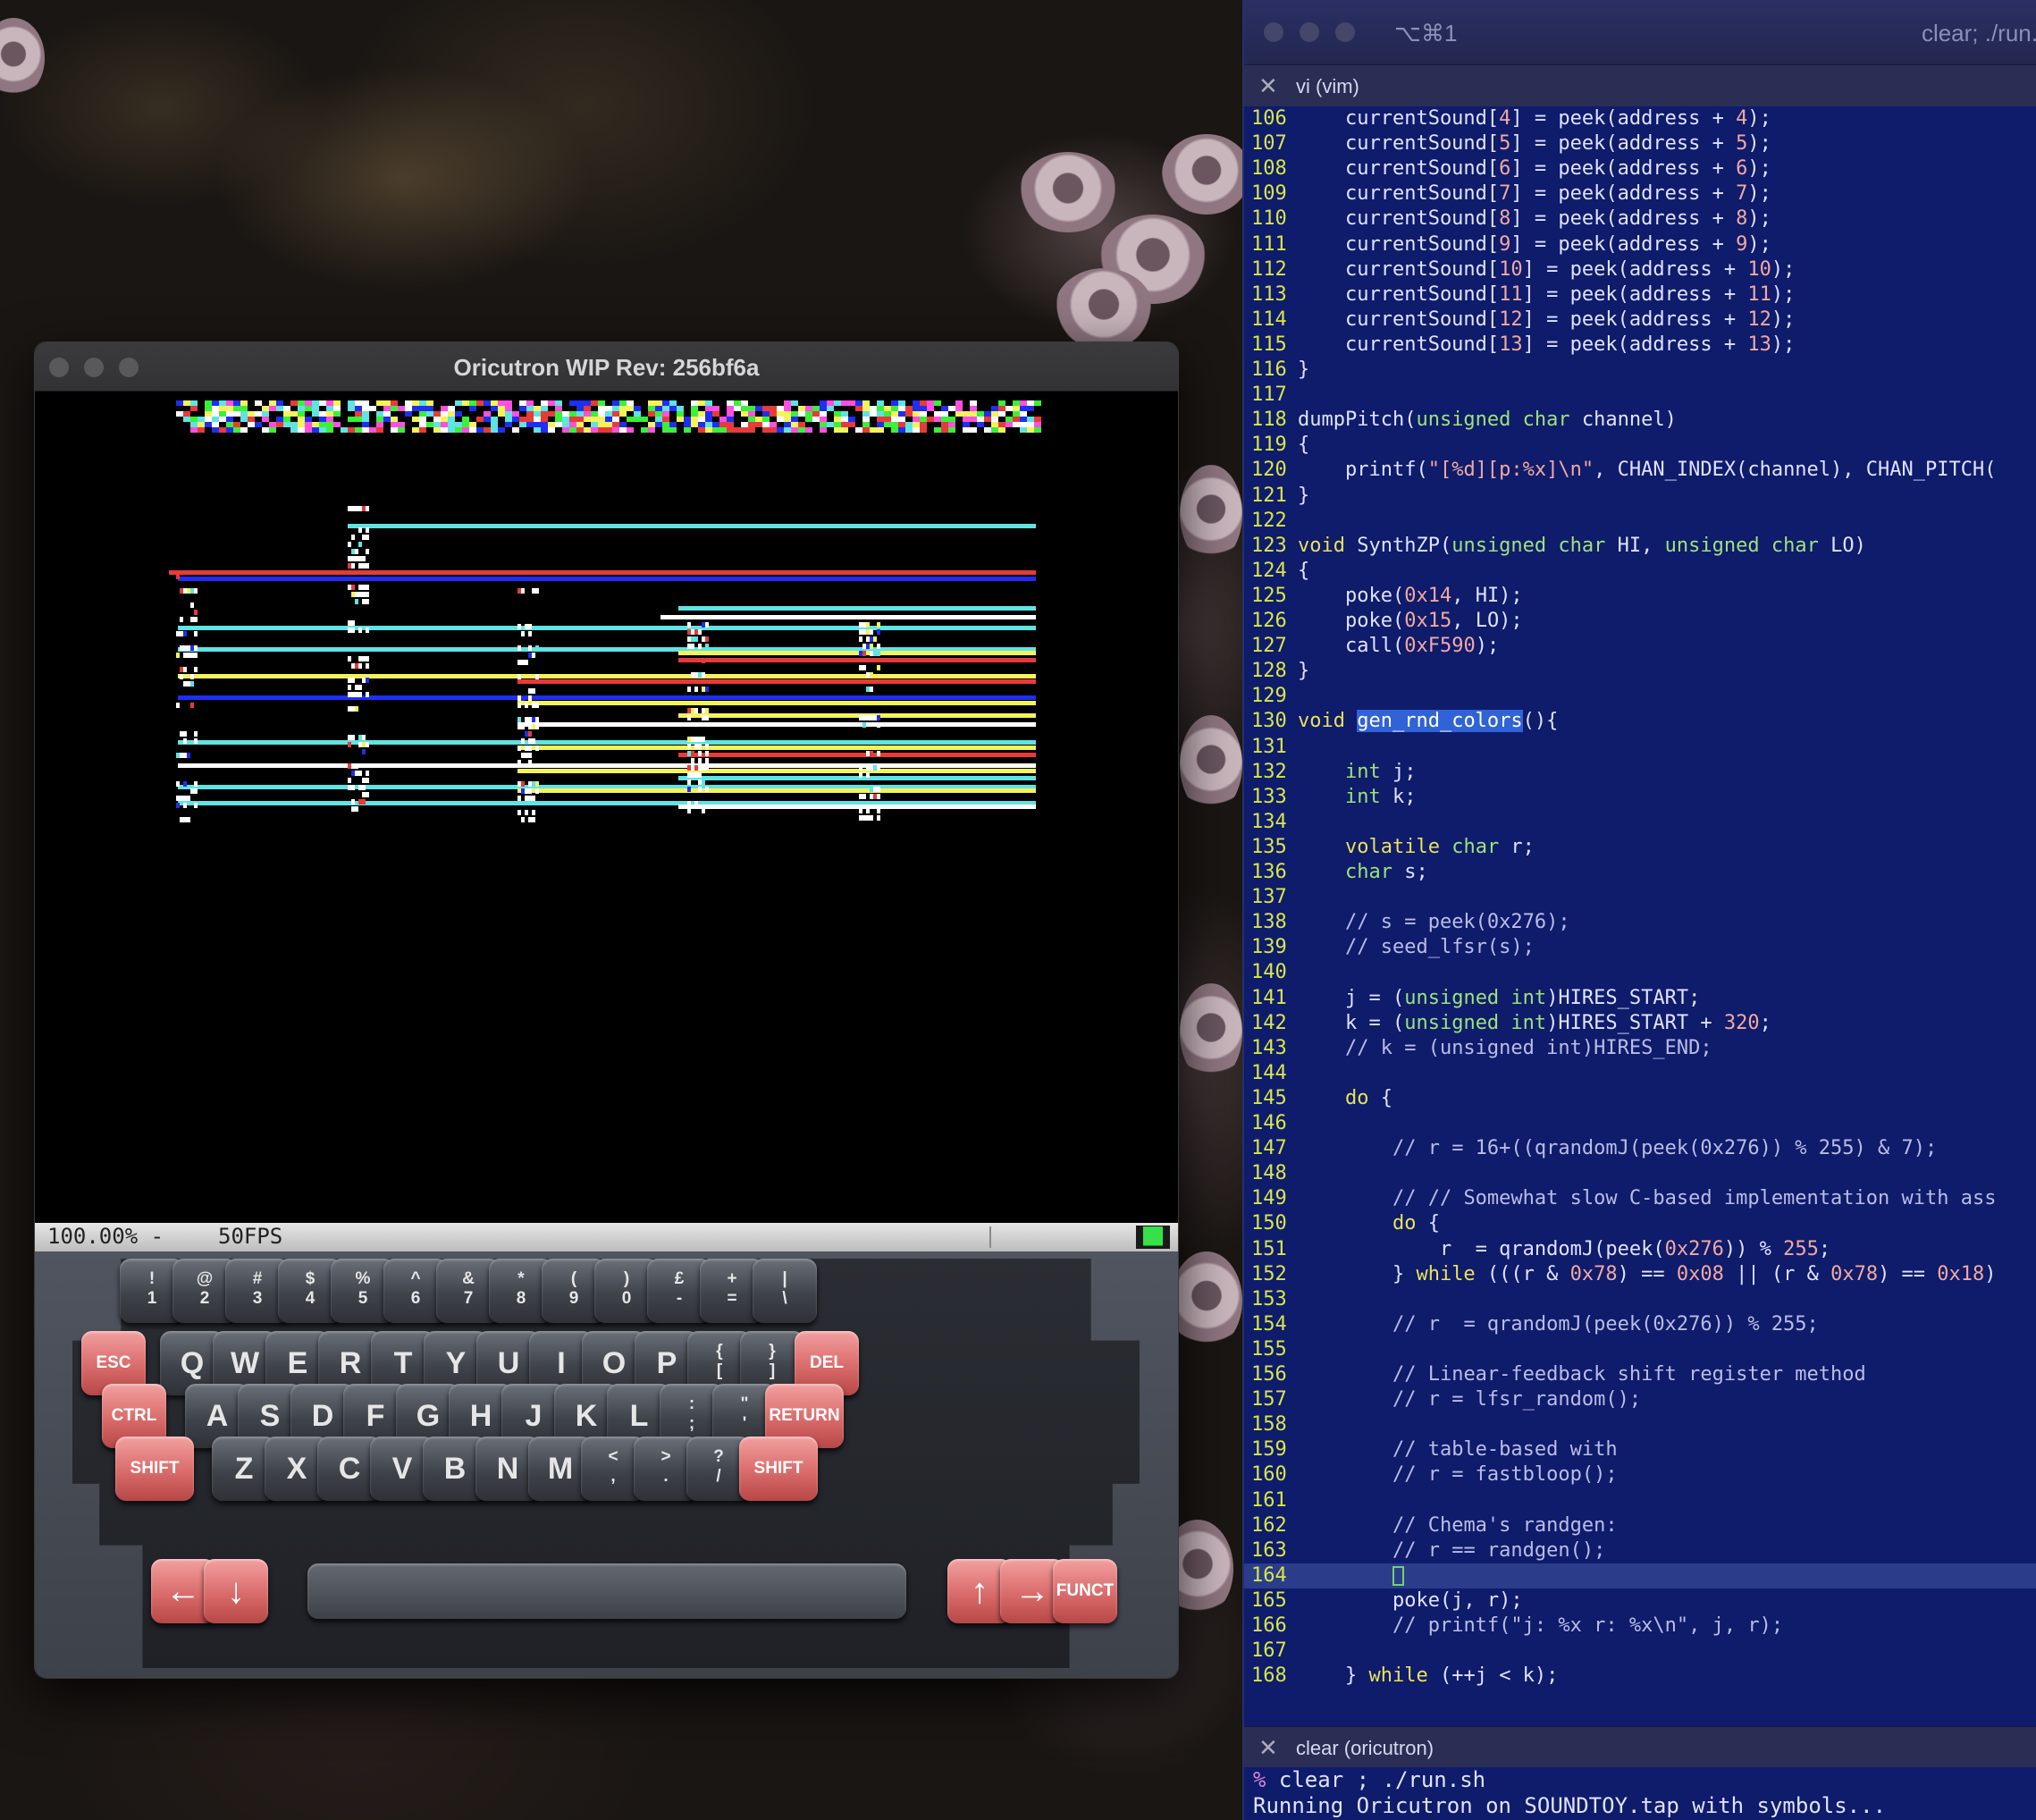 The width and height of the screenshot is (2036, 1820). Describe the element at coordinates (1640, 972) in the screenshot. I see `code-line-140: 140` at that location.